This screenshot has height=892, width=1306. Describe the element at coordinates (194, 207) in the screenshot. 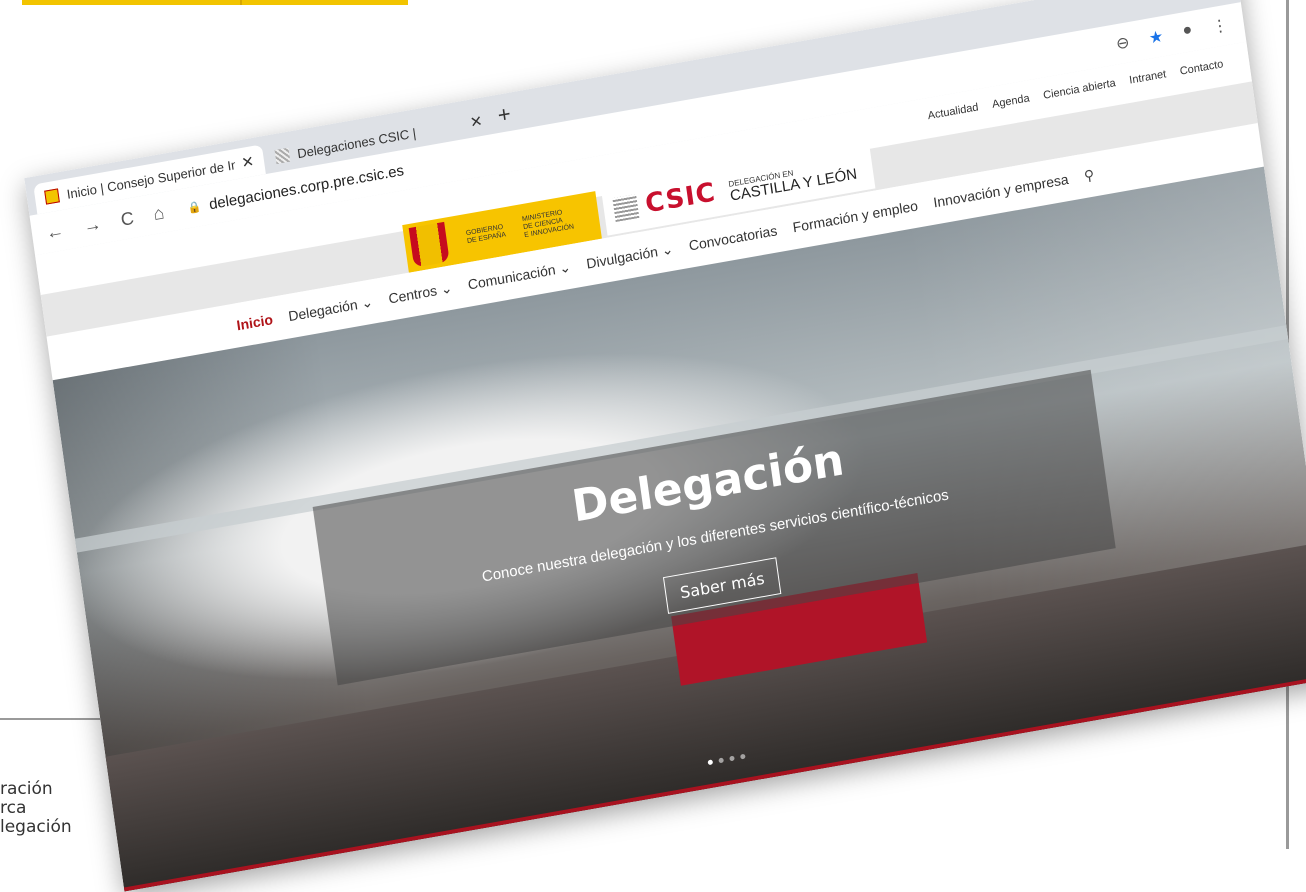

I see `lock-icon: 🔒` at that location.